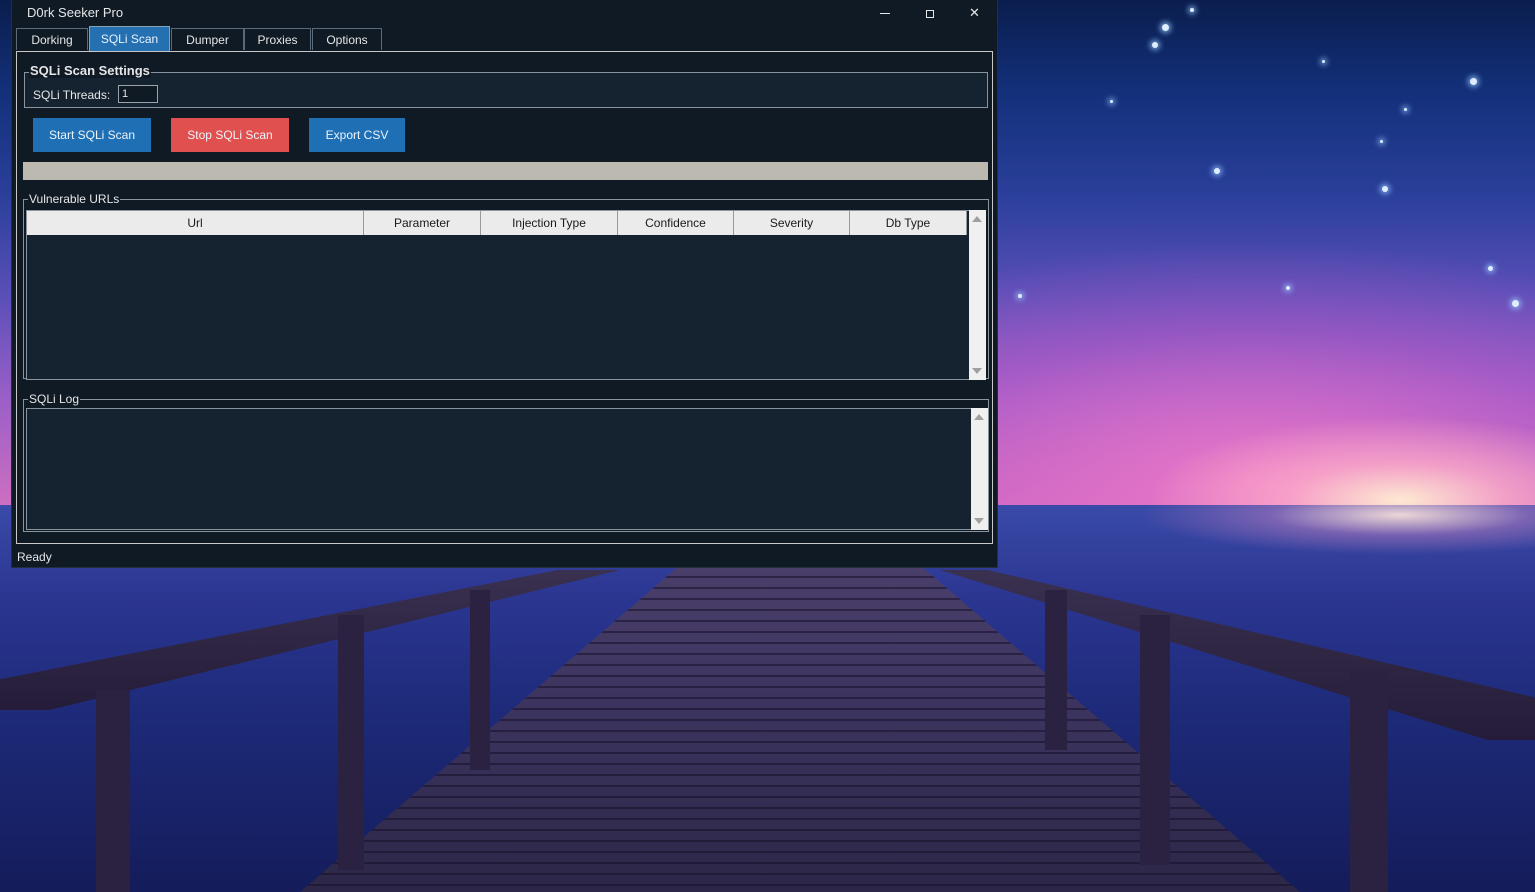 The width and height of the screenshot is (1535, 892). What do you see at coordinates (90, 70) in the screenshot?
I see `sqli-settings-title: SQLi Scan Settings` at bounding box center [90, 70].